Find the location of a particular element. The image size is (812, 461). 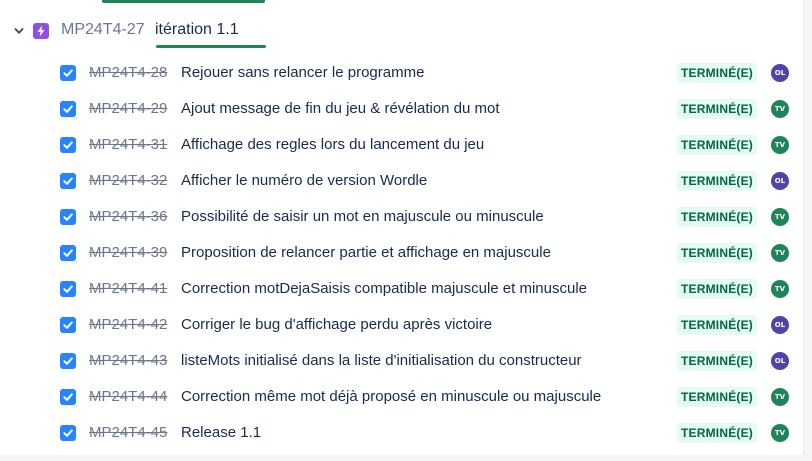

issue-key-link: MP24T4-43 is located at coordinates (128, 360).